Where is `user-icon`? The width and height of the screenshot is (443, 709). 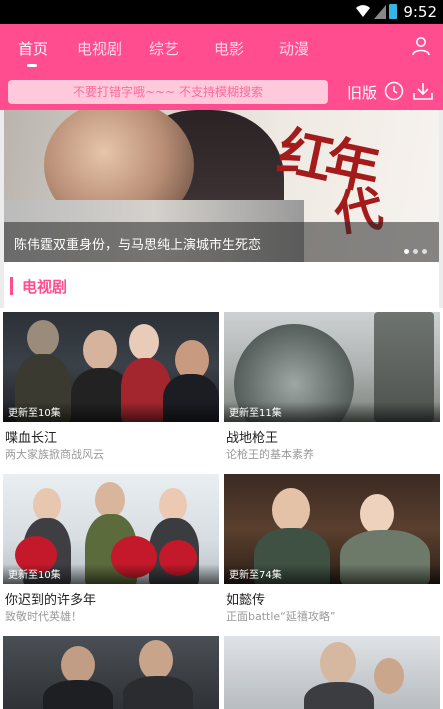 user-icon is located at coordinates (421, 46).